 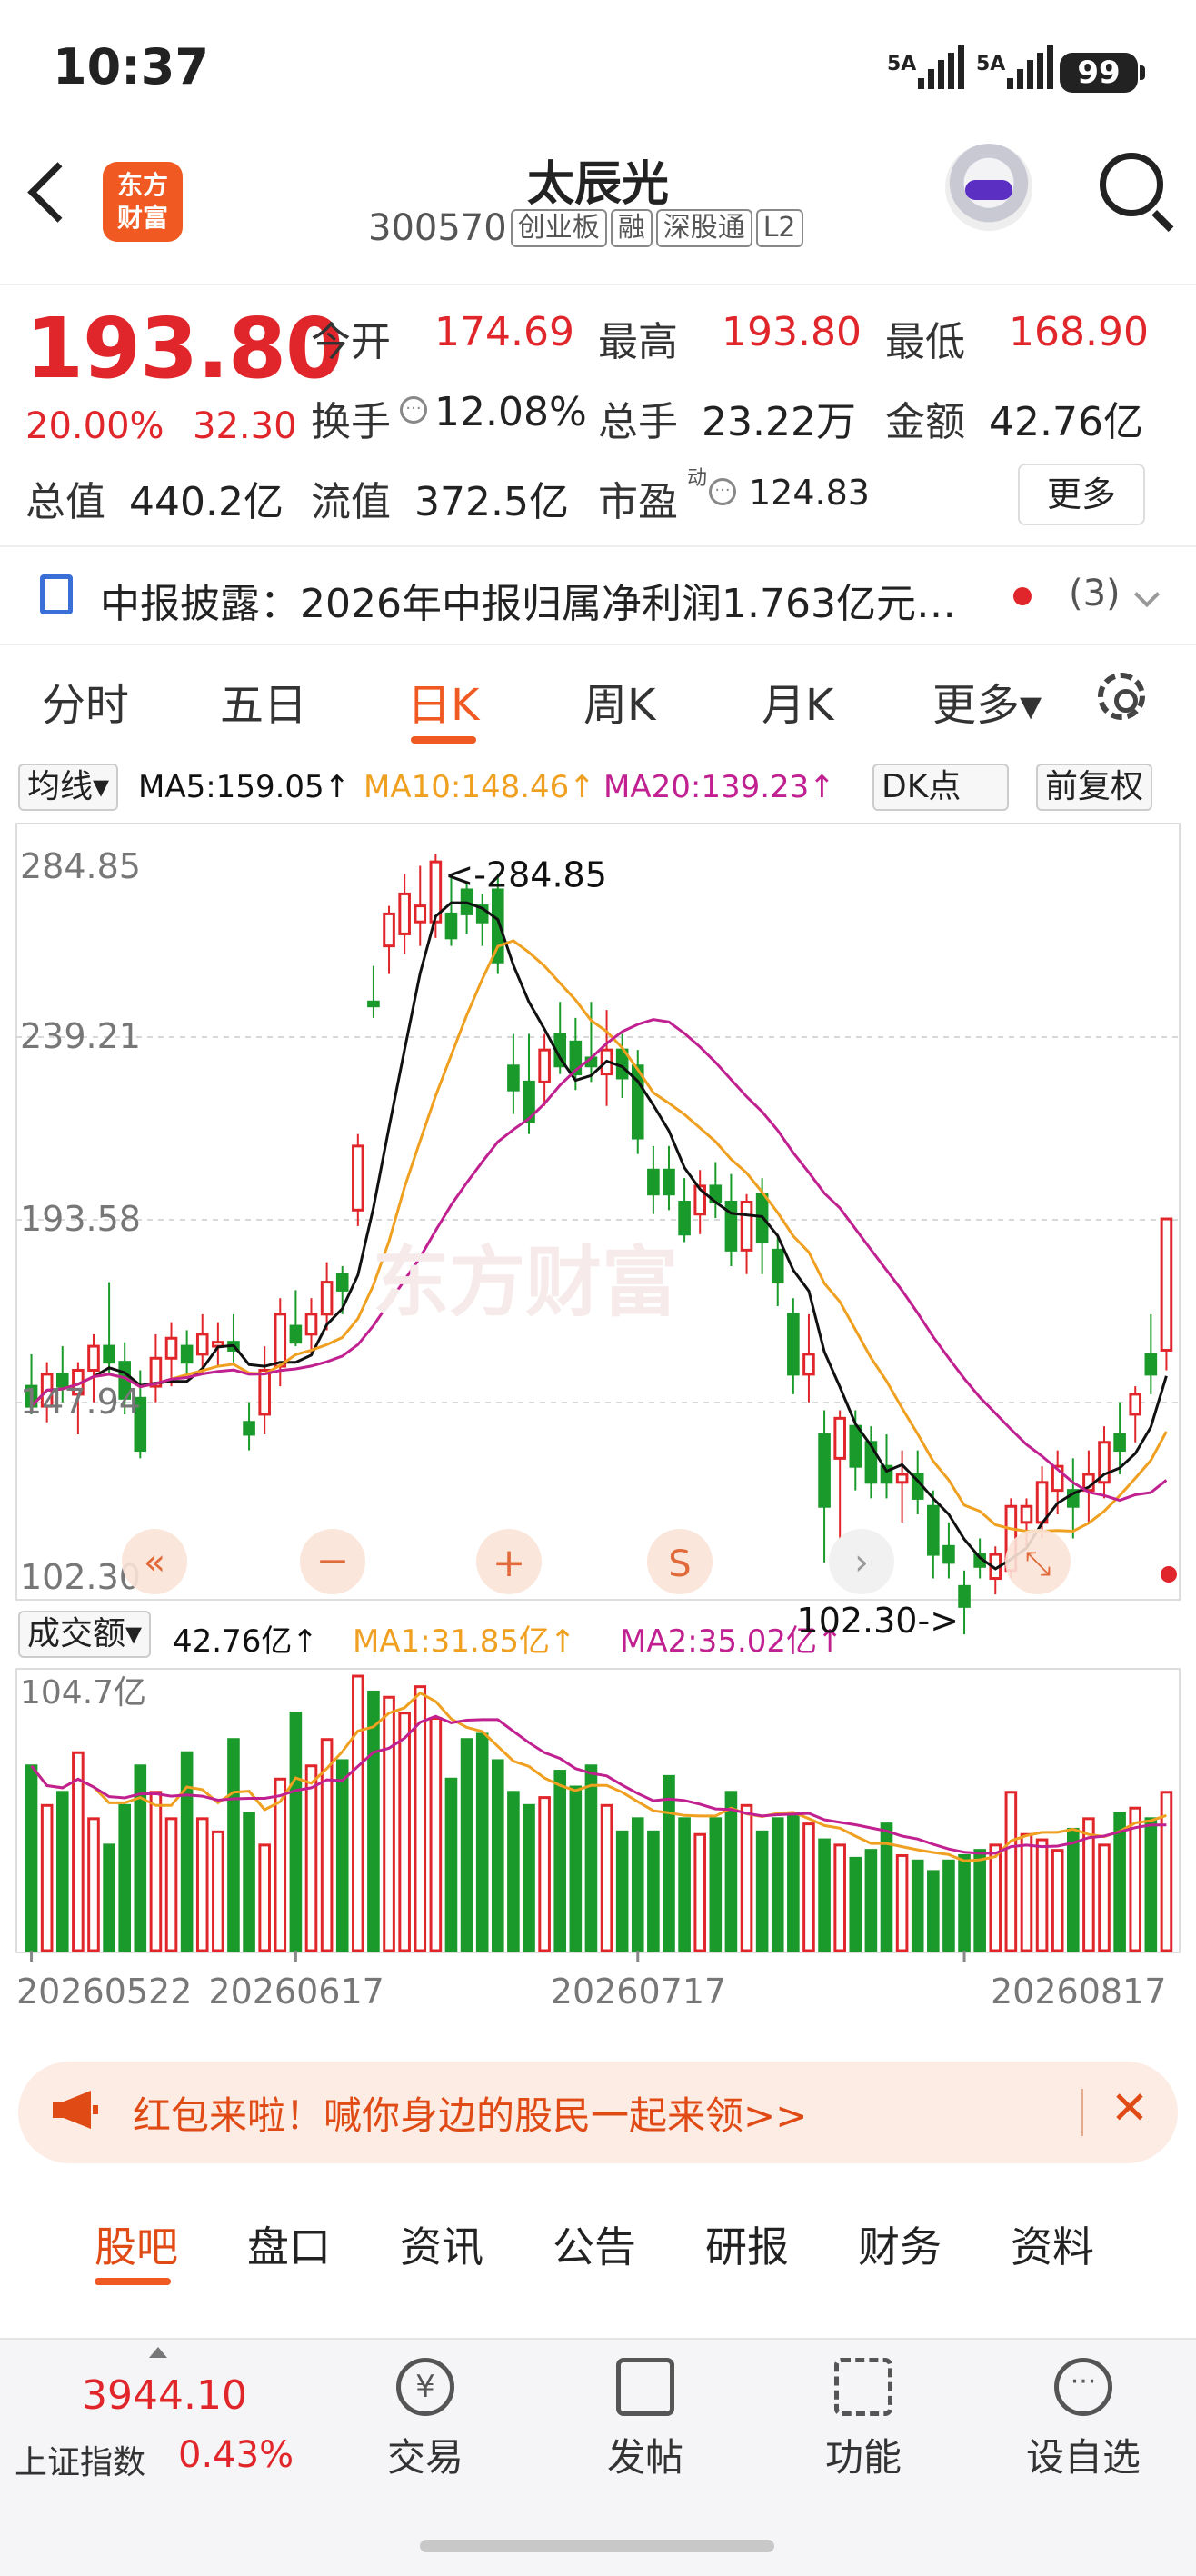 I want to click on volume-max-label: 104.7亿, so click(x=83, y=1693).